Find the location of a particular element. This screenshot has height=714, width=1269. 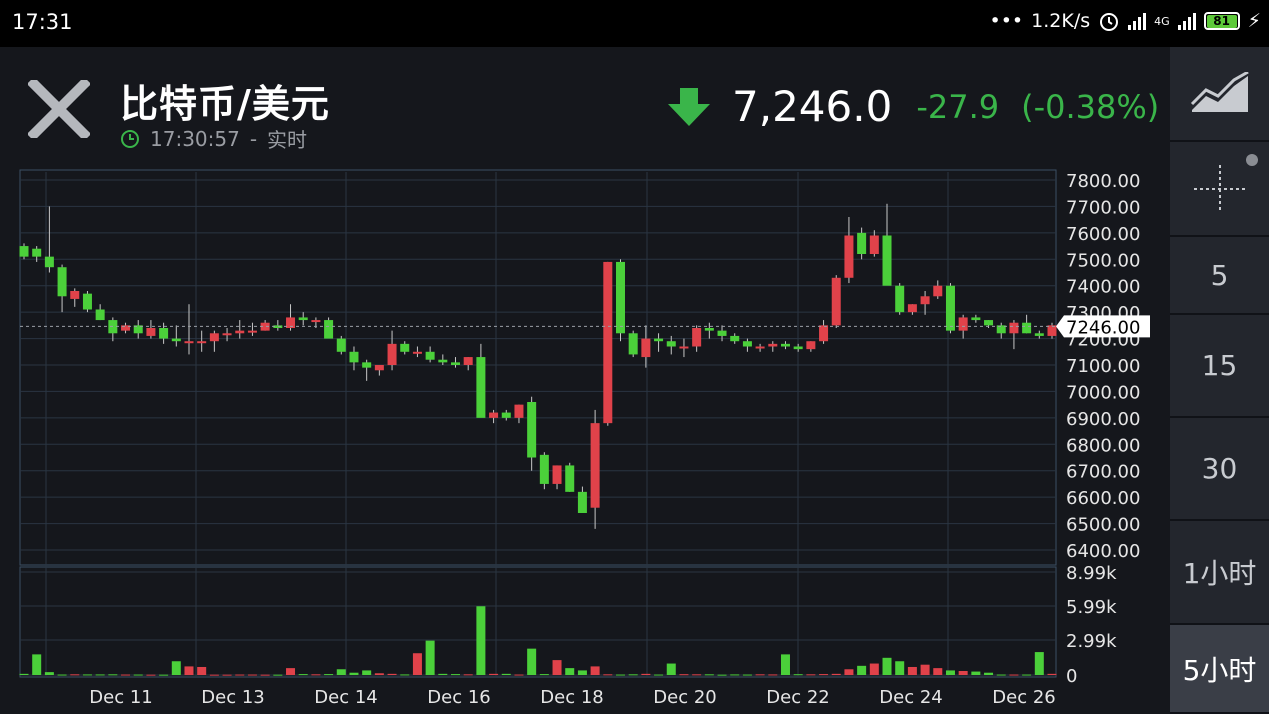

interval-1h-label: 1小时 is located at coordinates (1219, 573).